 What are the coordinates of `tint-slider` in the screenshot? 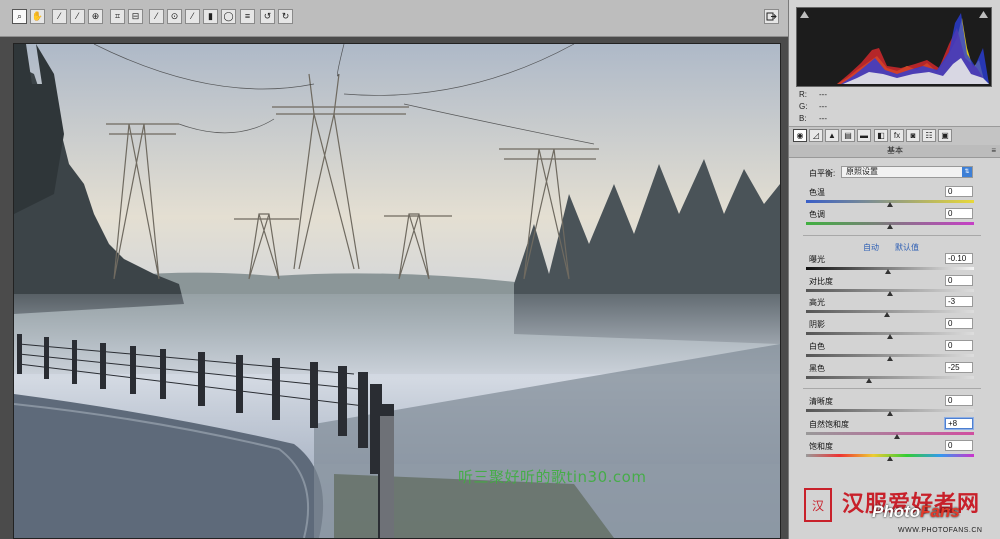 It's located at (890, 225).